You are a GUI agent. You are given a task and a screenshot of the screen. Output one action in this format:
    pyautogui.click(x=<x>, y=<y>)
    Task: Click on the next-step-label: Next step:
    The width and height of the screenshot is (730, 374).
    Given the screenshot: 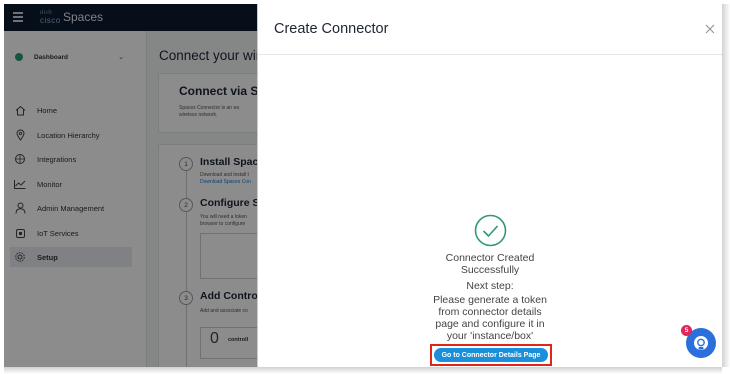 What is the action you would take?
    pyautogui.click(x=490, y=286)
    